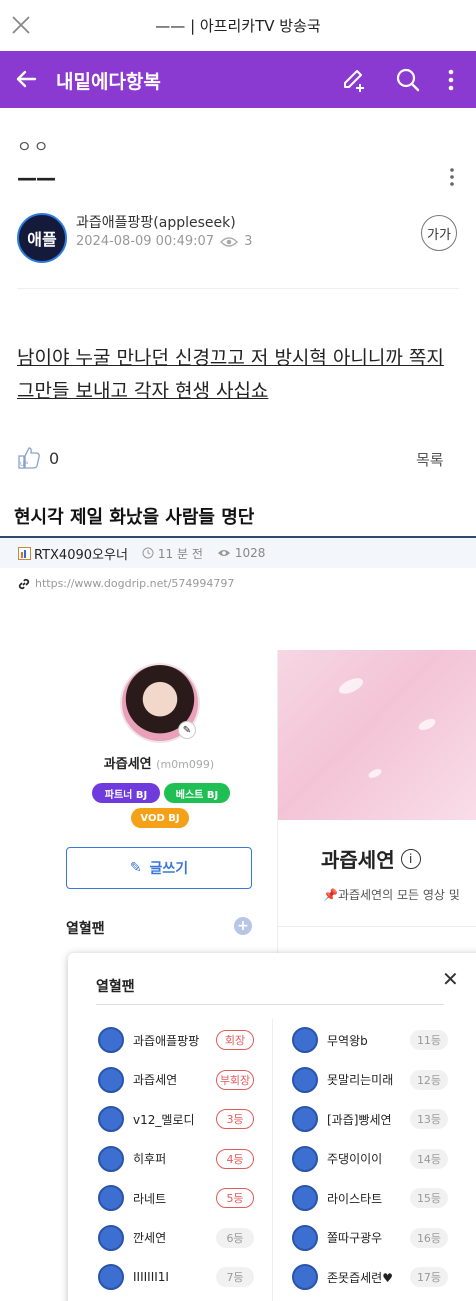  I want to click on fan-rank-row: 쫄따구광우, so click(337, 1238).